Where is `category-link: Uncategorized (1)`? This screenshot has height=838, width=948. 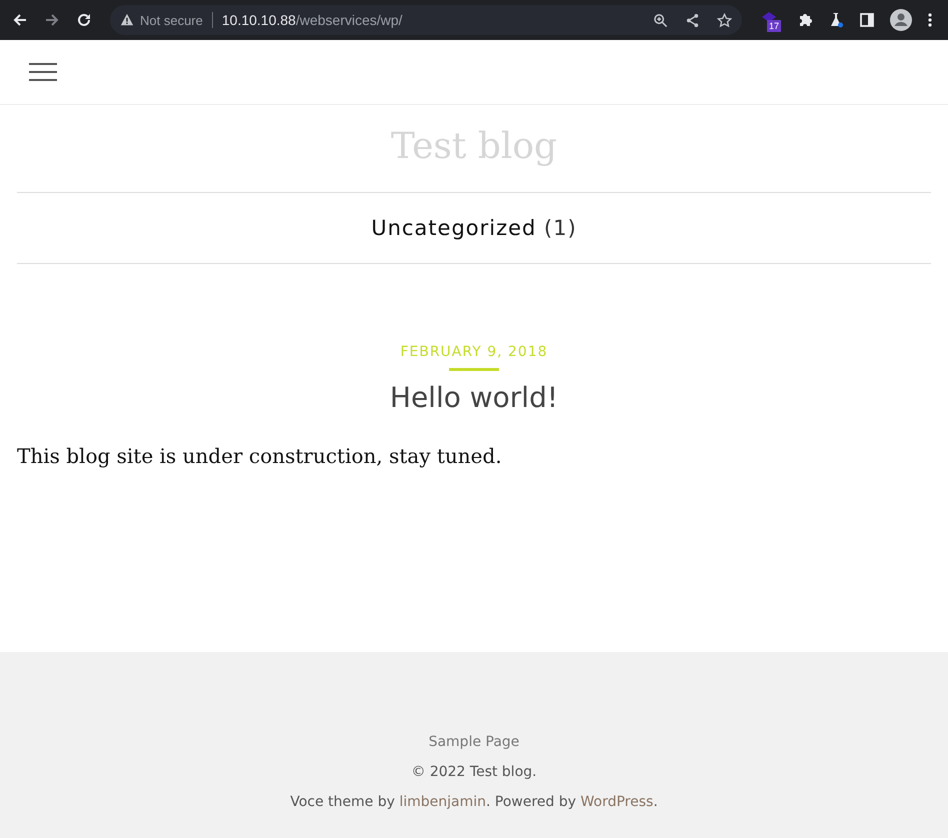 category-link: Uncategorized (1) is located at coordinates (474, 228).